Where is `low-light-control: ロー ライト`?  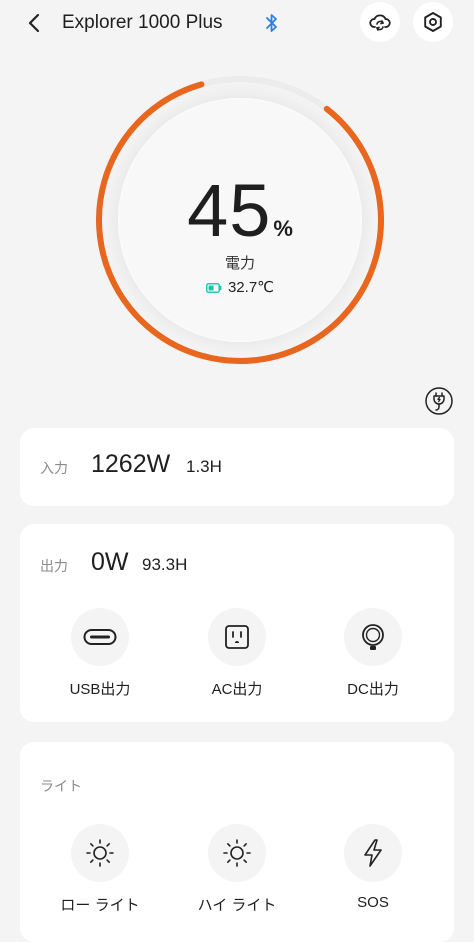 low-light-control: ロー ライト is located at coordinates (100, 869).